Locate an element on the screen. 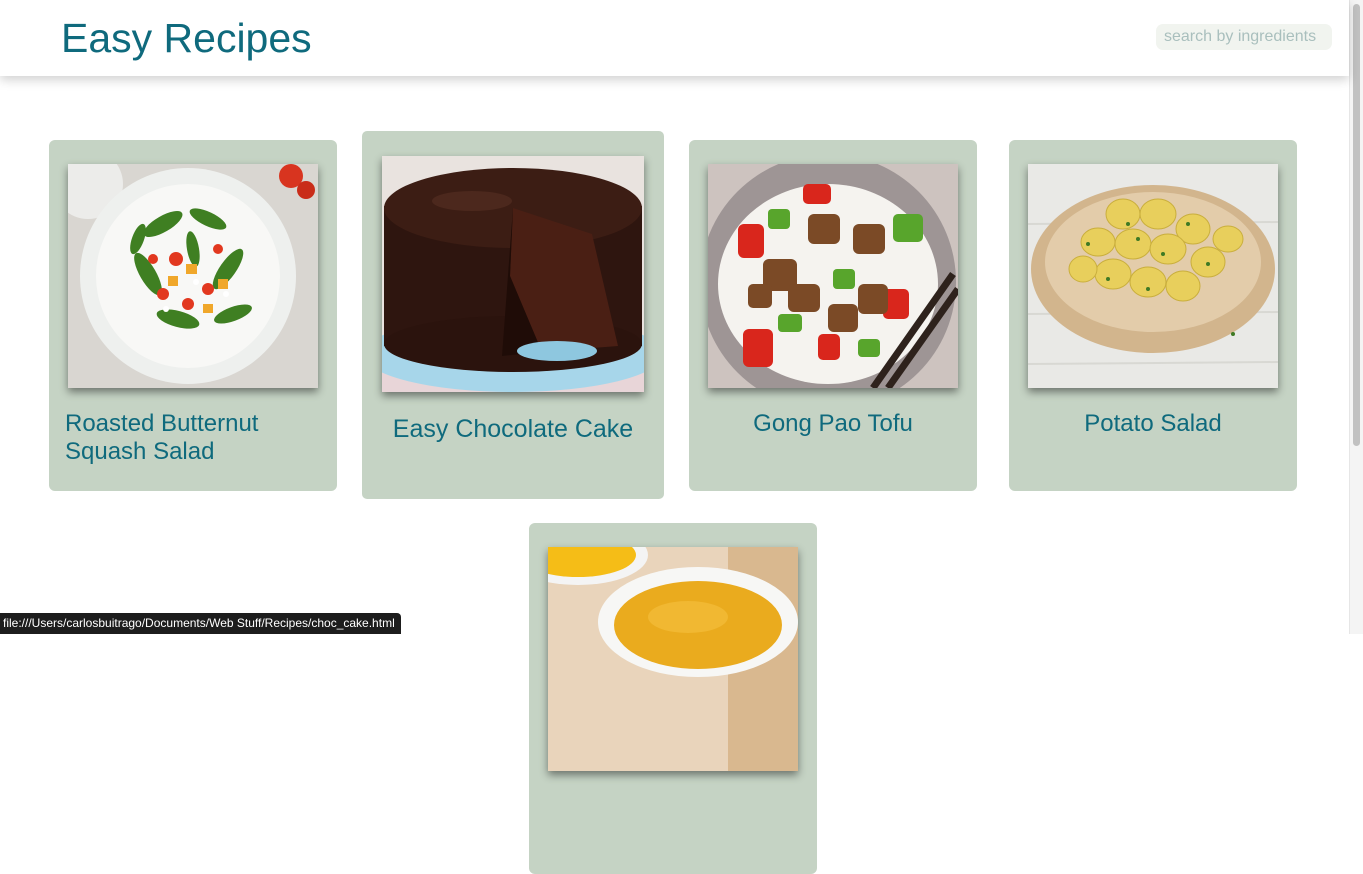  recipe-name: Easy Chocolate Cake is located at coordinates (513, 429).